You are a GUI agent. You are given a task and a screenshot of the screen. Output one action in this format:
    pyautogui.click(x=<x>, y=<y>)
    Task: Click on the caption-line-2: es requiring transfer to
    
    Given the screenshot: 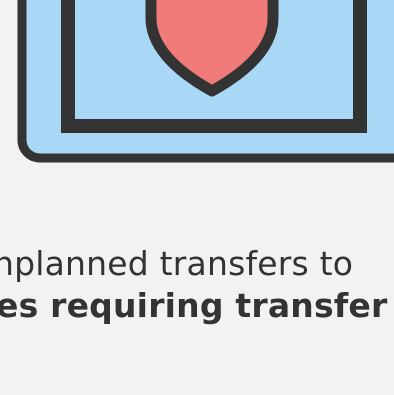 What is the action you would take?
    pyautogui.click(x=197, y=305)
    